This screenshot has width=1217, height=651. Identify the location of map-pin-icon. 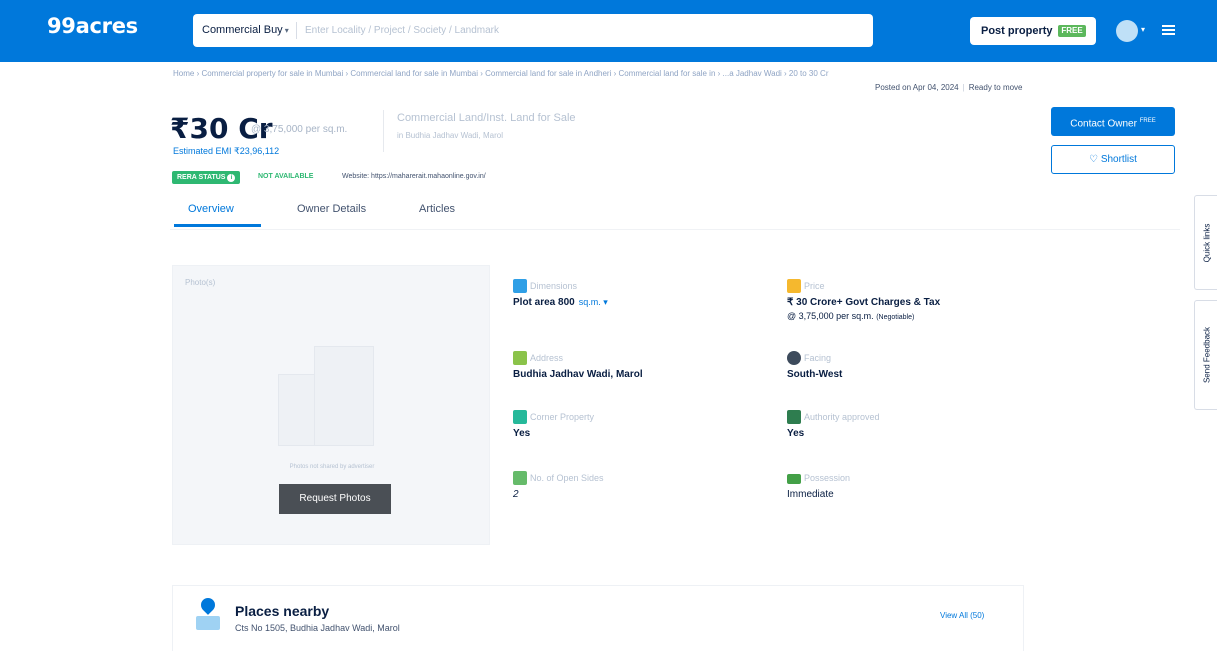
(208, 613).